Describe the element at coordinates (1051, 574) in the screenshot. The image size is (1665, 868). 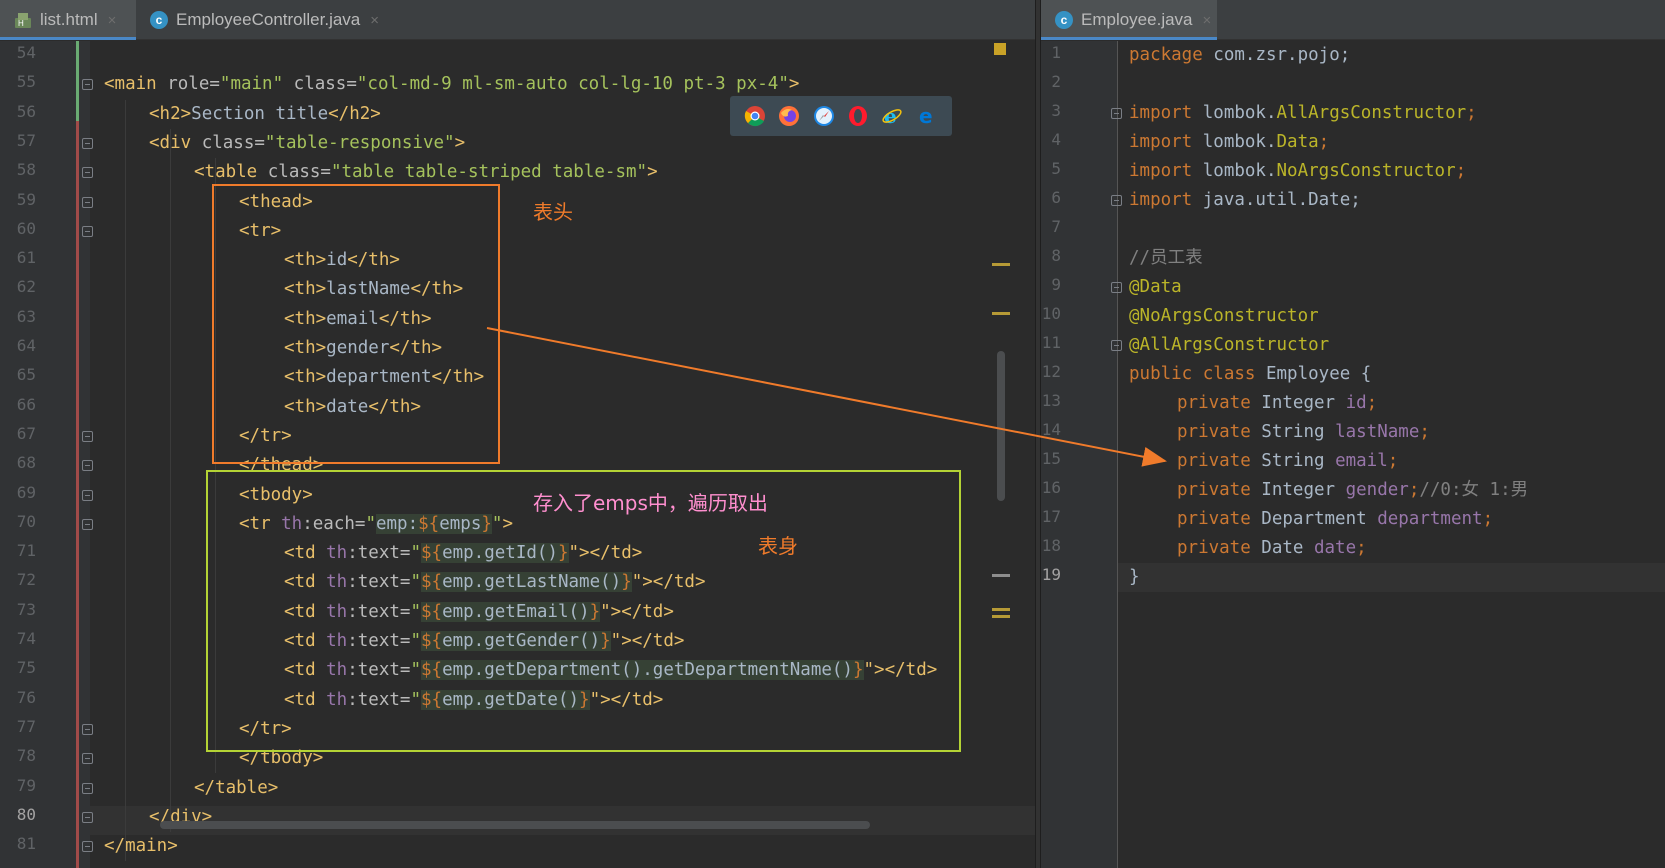
I see `line-number: 19` at that location.